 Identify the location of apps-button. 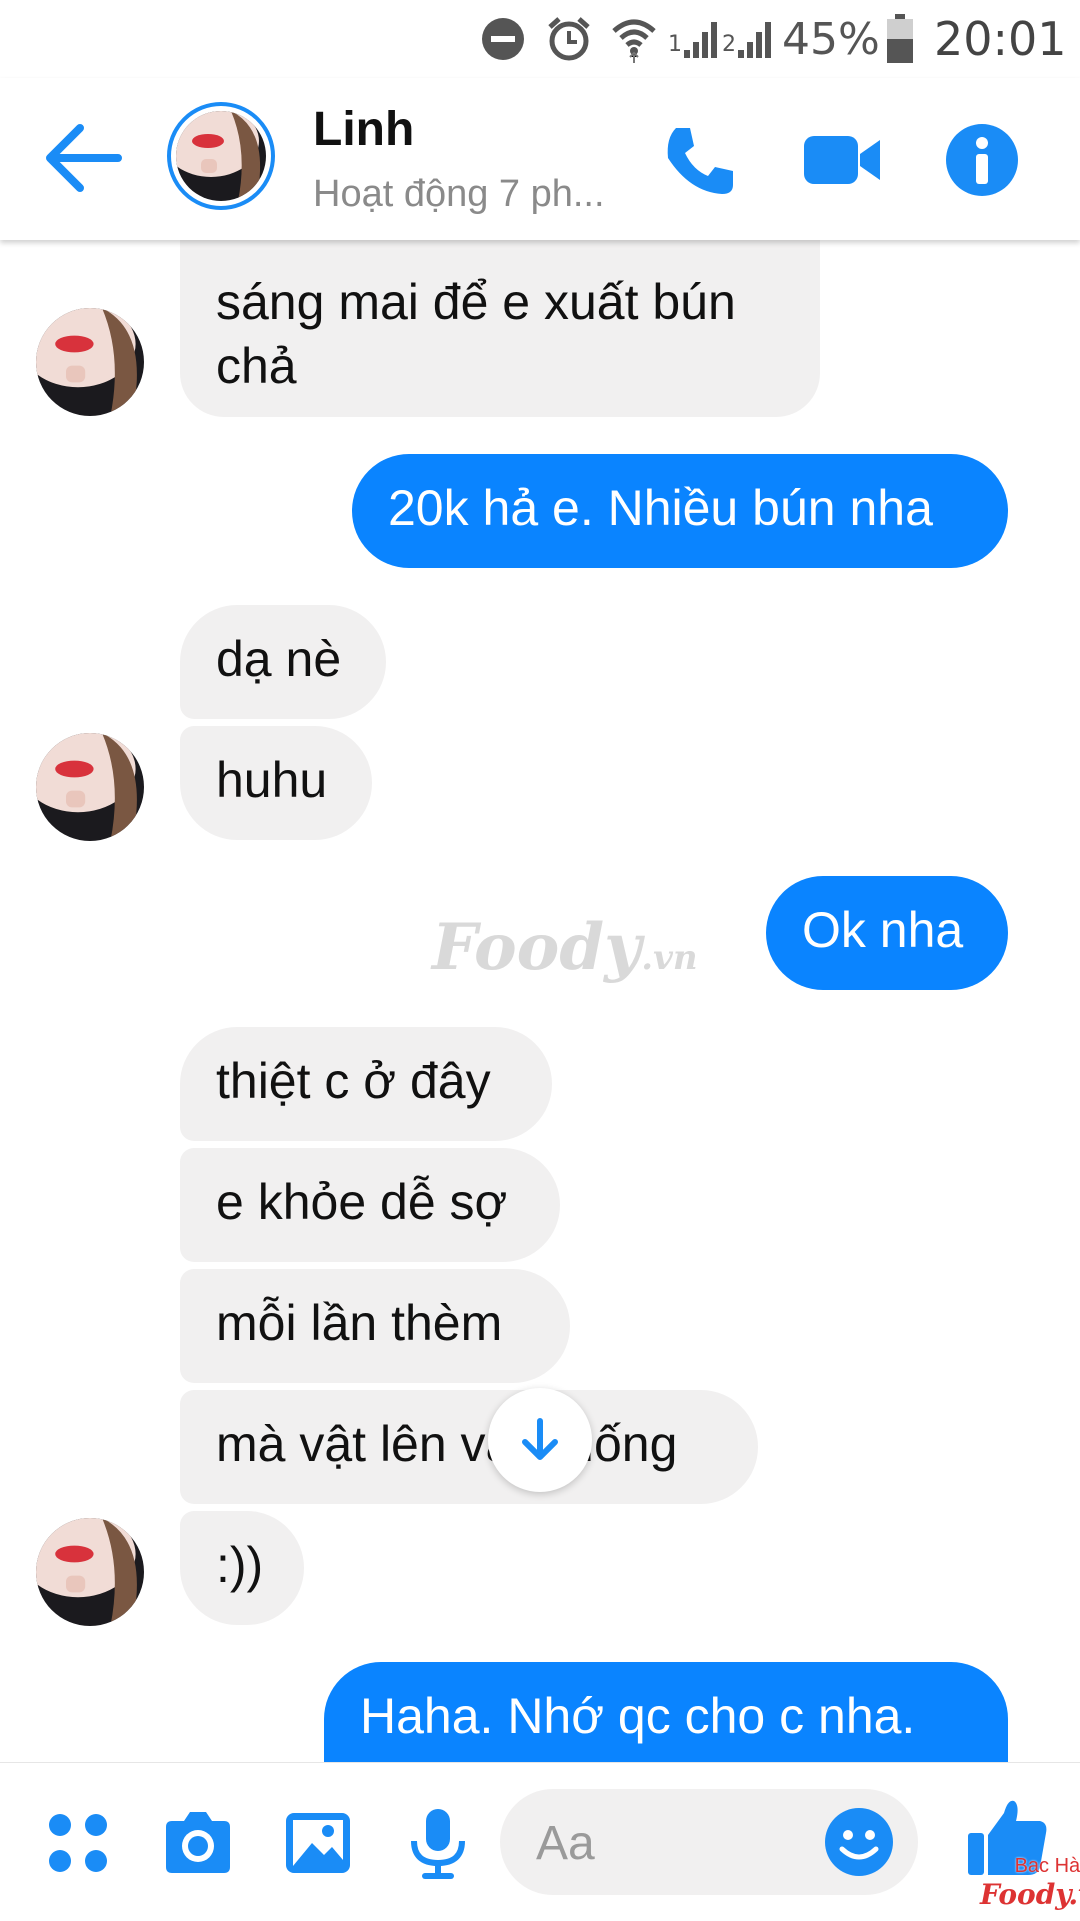
(78, 1843).